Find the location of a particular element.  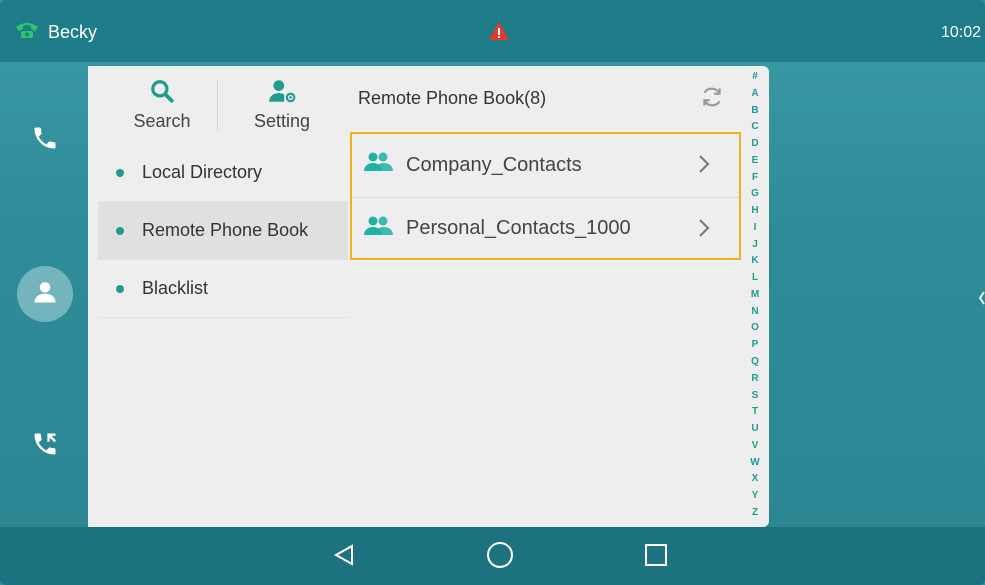

phone-icon is located at coordinates (45, 140).